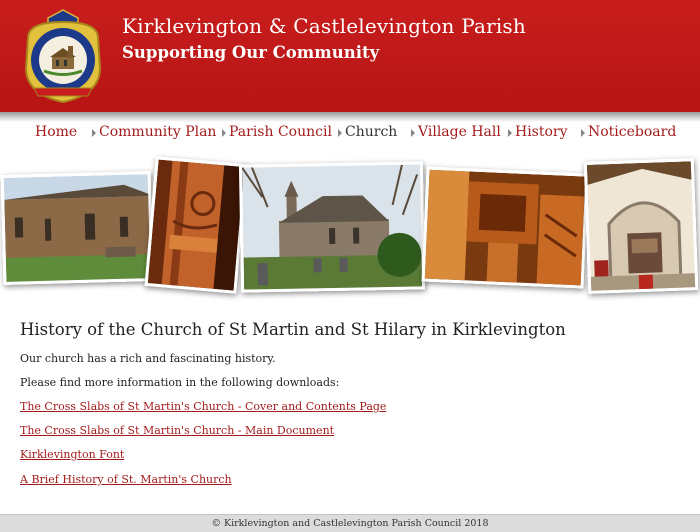 Image resolution: width=700 pixels, height=532 pixels. Describe the element at coordinates (251, 52) in the screenshot. I see `site-subtitle: Supporting Our Community` at that location.